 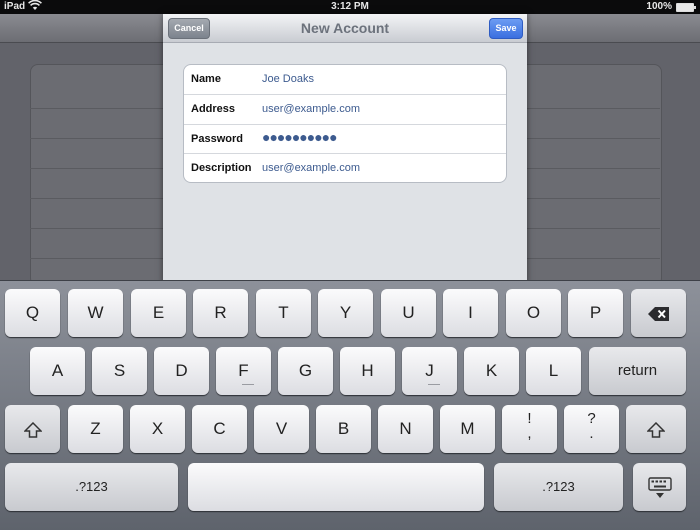 I want to click on key-bottom-char: ., so click(x=591, y=433).